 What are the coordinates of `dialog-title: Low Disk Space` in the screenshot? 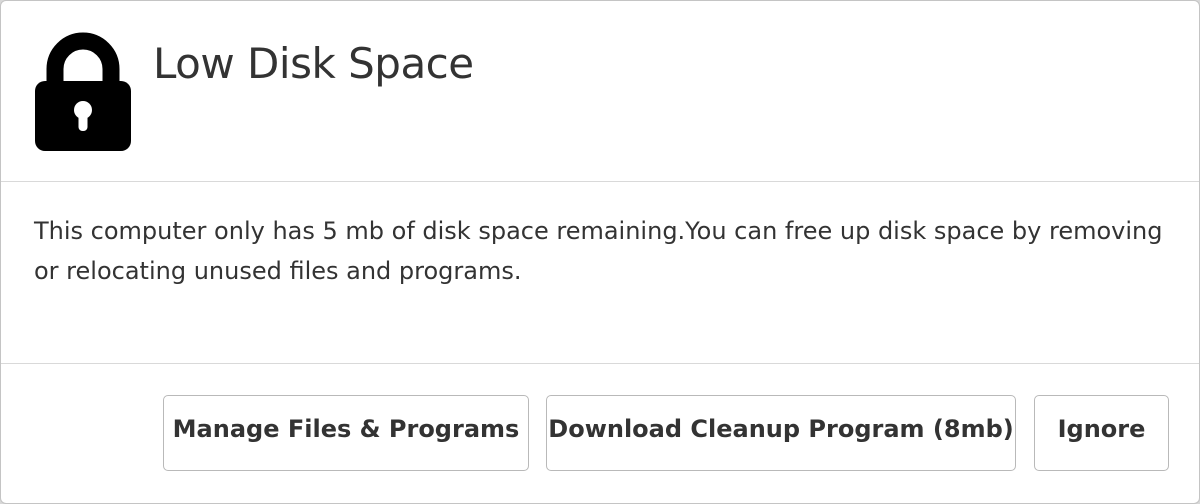 It's located at (313, 63).